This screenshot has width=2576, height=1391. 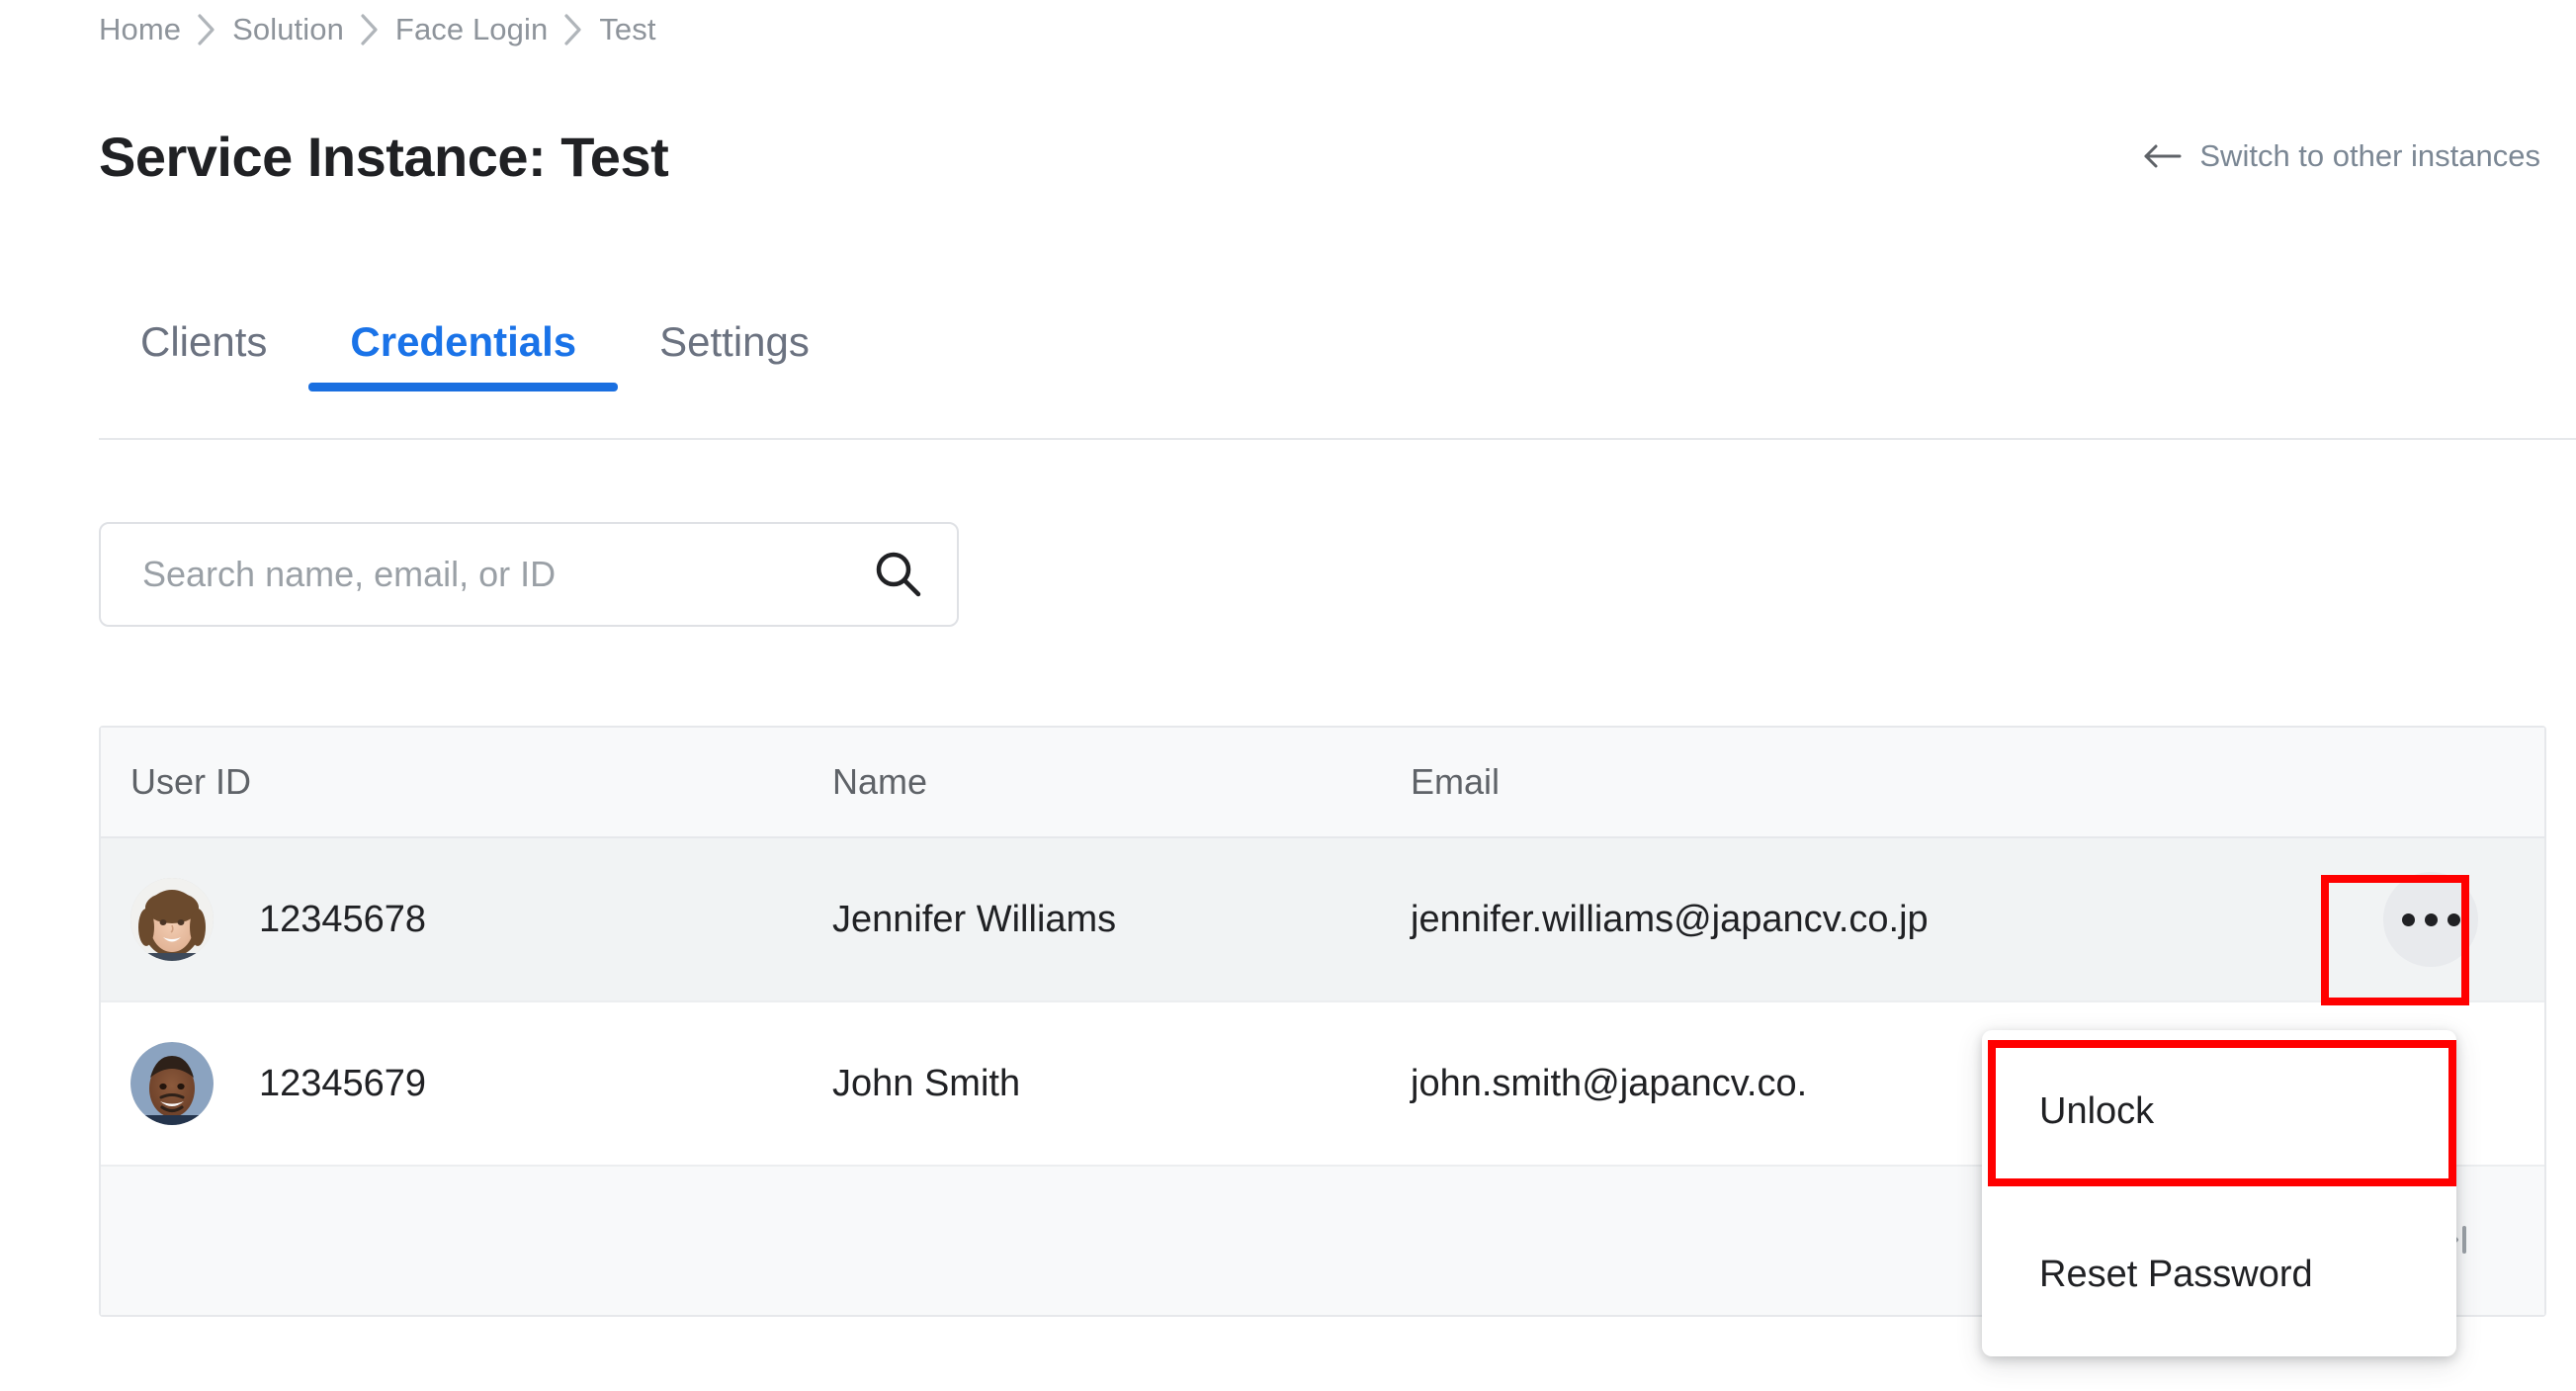 I want to click on search-box, so click(x=529, y=574).